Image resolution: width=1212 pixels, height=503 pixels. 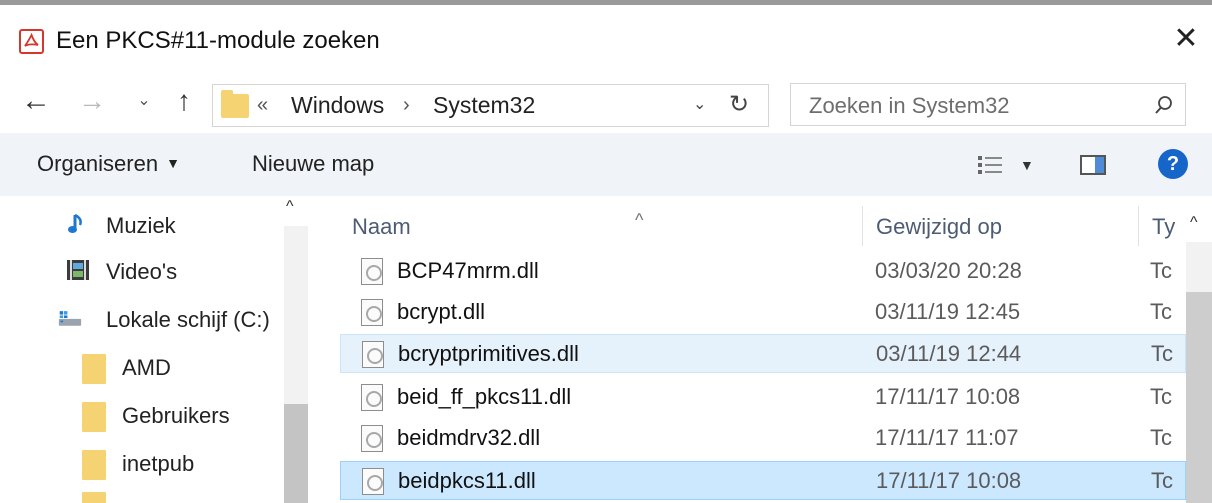 I want to click on breadcrumb-windows: Windows, so click(x=337, y=105).